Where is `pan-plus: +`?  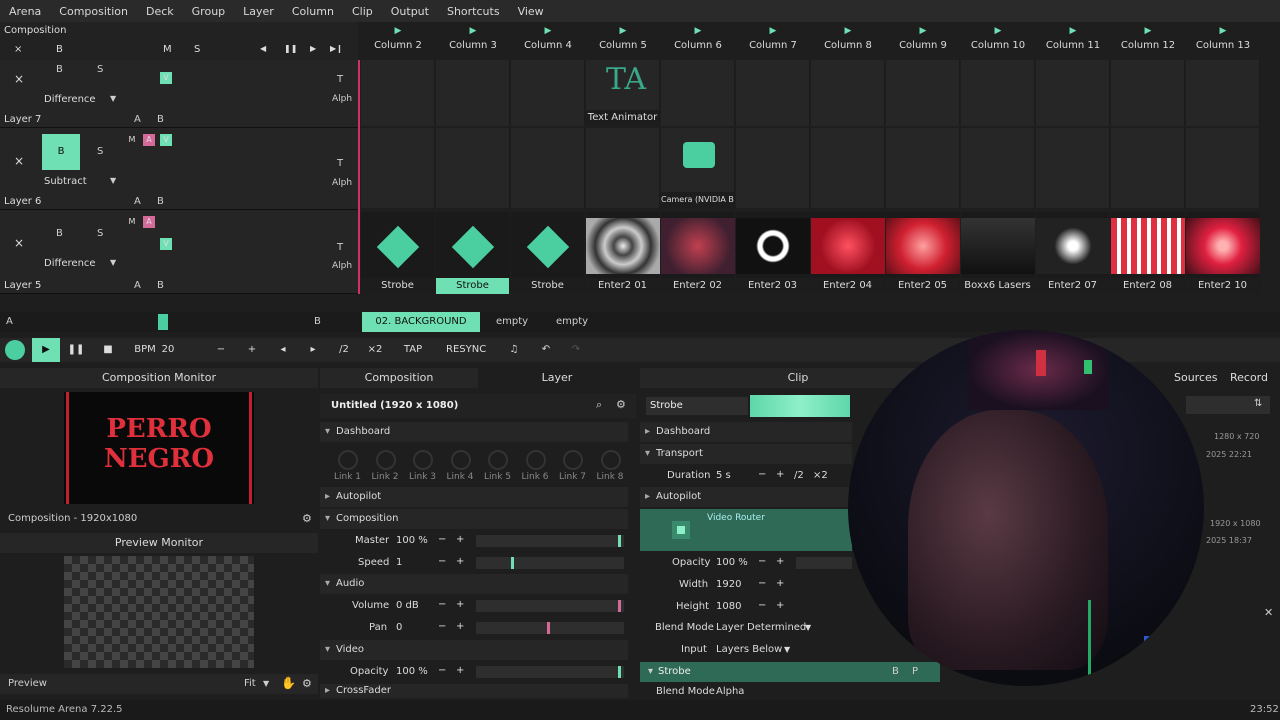
pan-plus: + is located at coordinates (460, 626).